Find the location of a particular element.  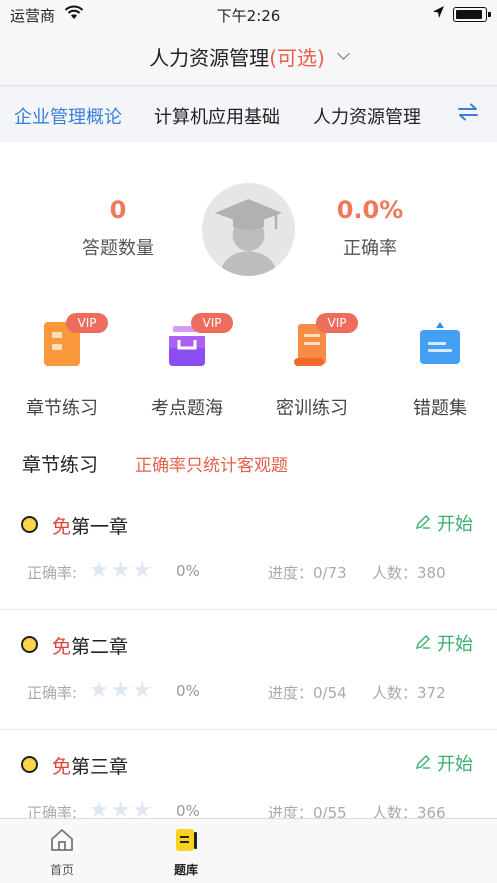

nav-title: 人力资源管理(可选) is located at coordinates (237, 58).